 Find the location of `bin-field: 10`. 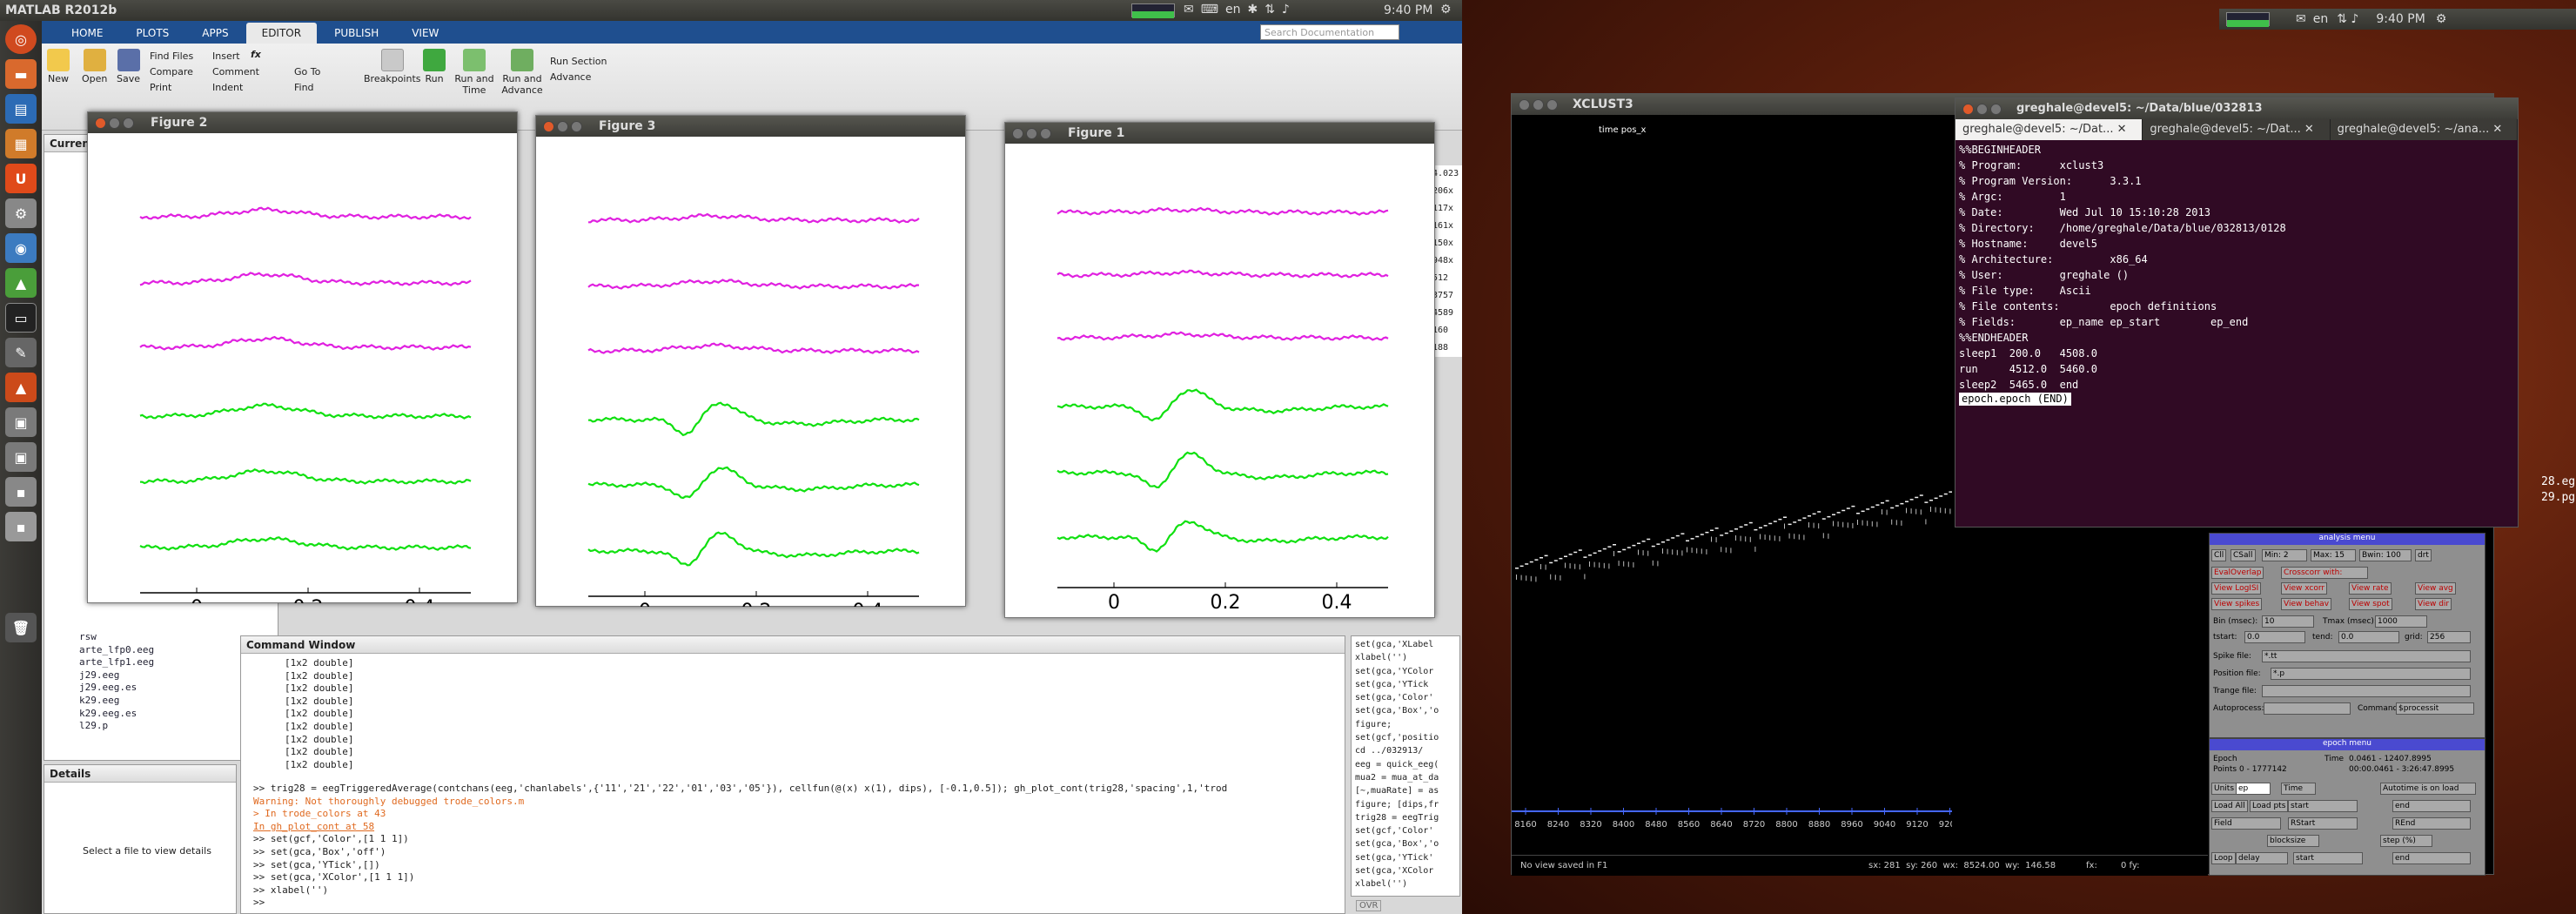

bin-field: 10 is located at coordinates (2288, 621).